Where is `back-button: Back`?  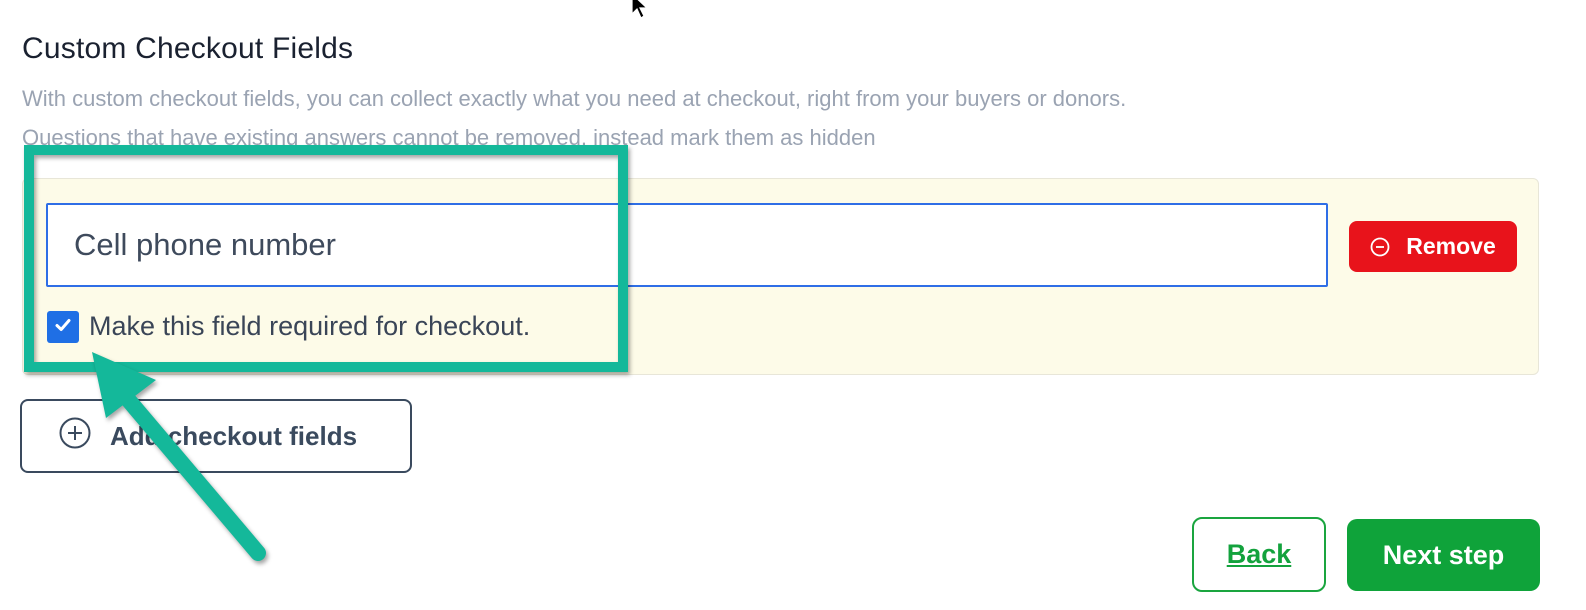 back-button: Back is located at coordinates (1259, 554).